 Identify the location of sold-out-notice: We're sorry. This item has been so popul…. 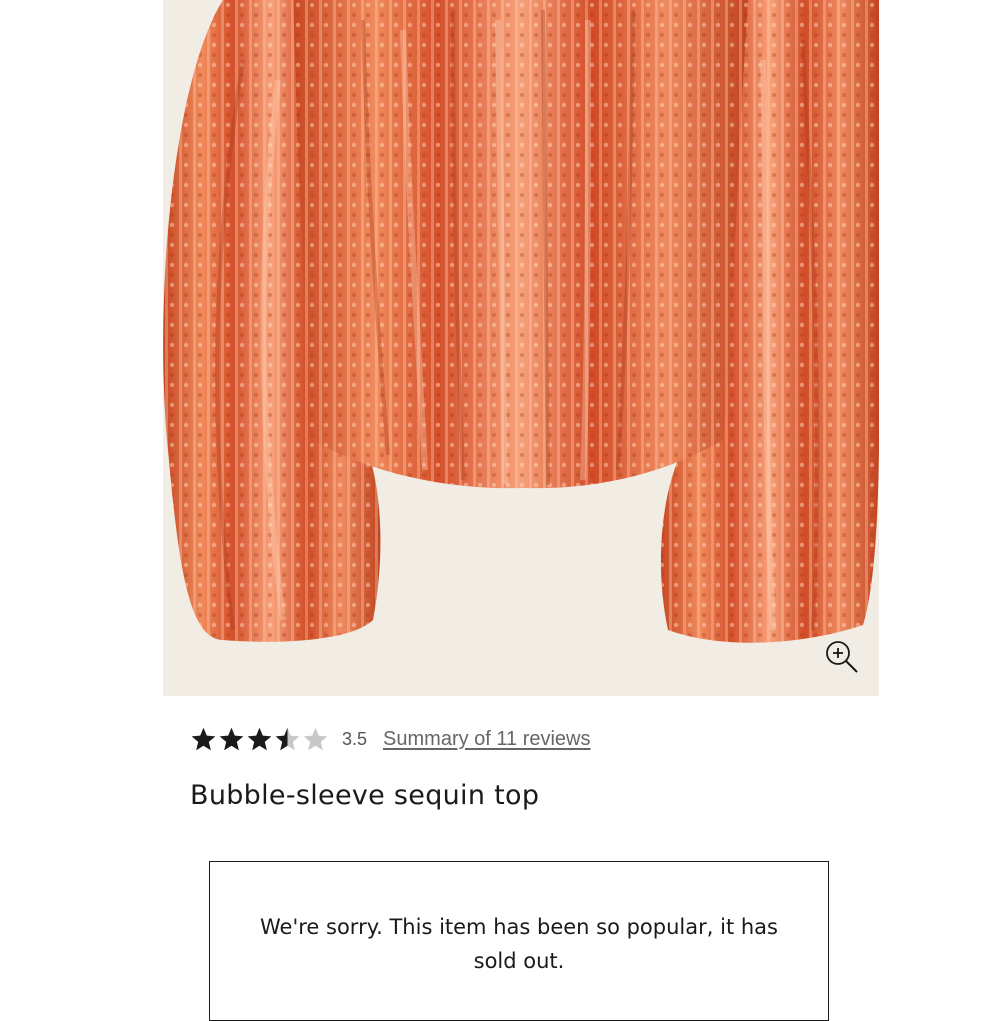
(519, 941).